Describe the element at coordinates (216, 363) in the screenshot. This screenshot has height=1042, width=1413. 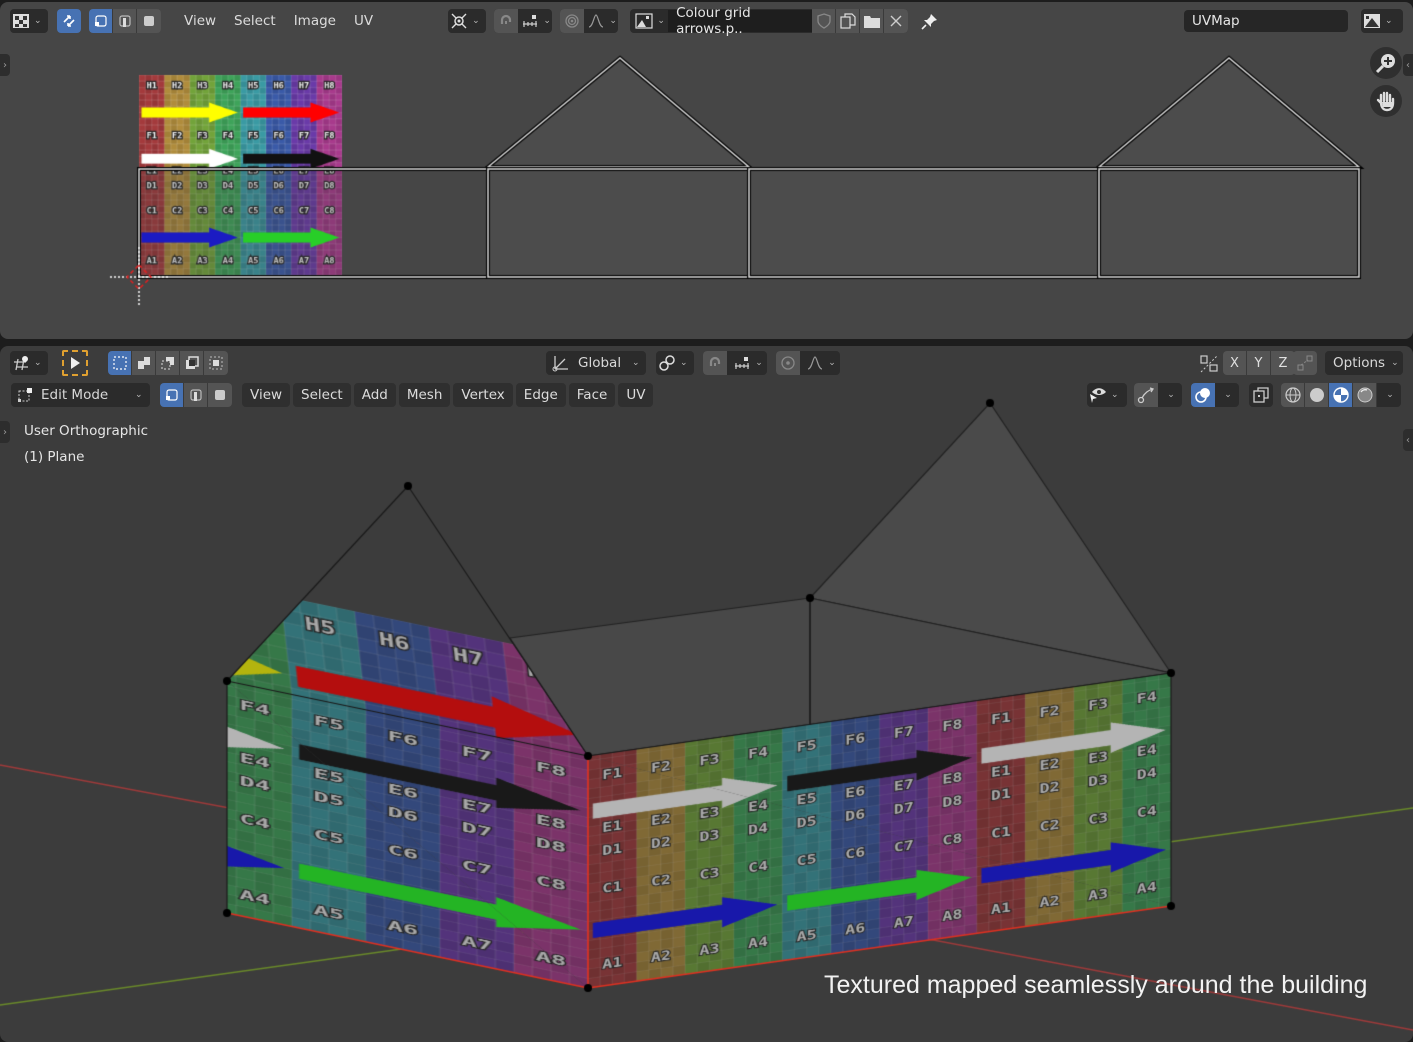
I see `select-intersect-button` at that location.